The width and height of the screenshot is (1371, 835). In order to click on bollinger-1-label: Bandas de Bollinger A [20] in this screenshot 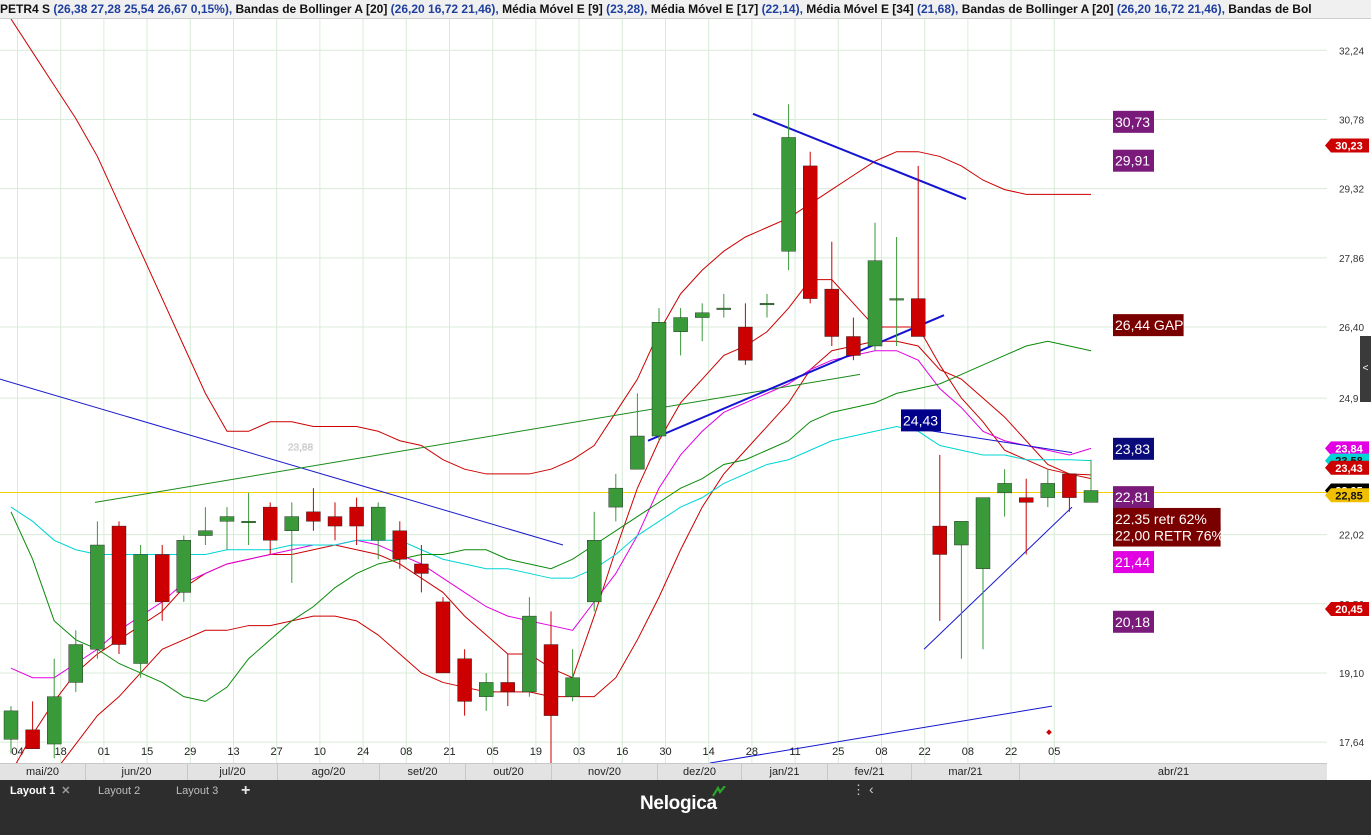, I will do `click(312, 9)`.